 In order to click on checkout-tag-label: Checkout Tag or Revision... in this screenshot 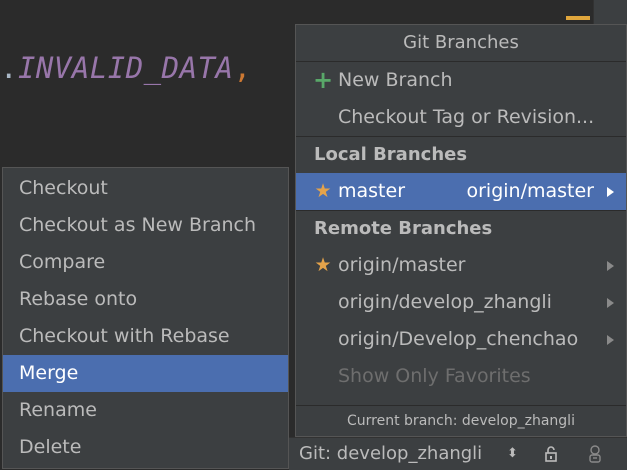, I will do `click(466, 117)`.